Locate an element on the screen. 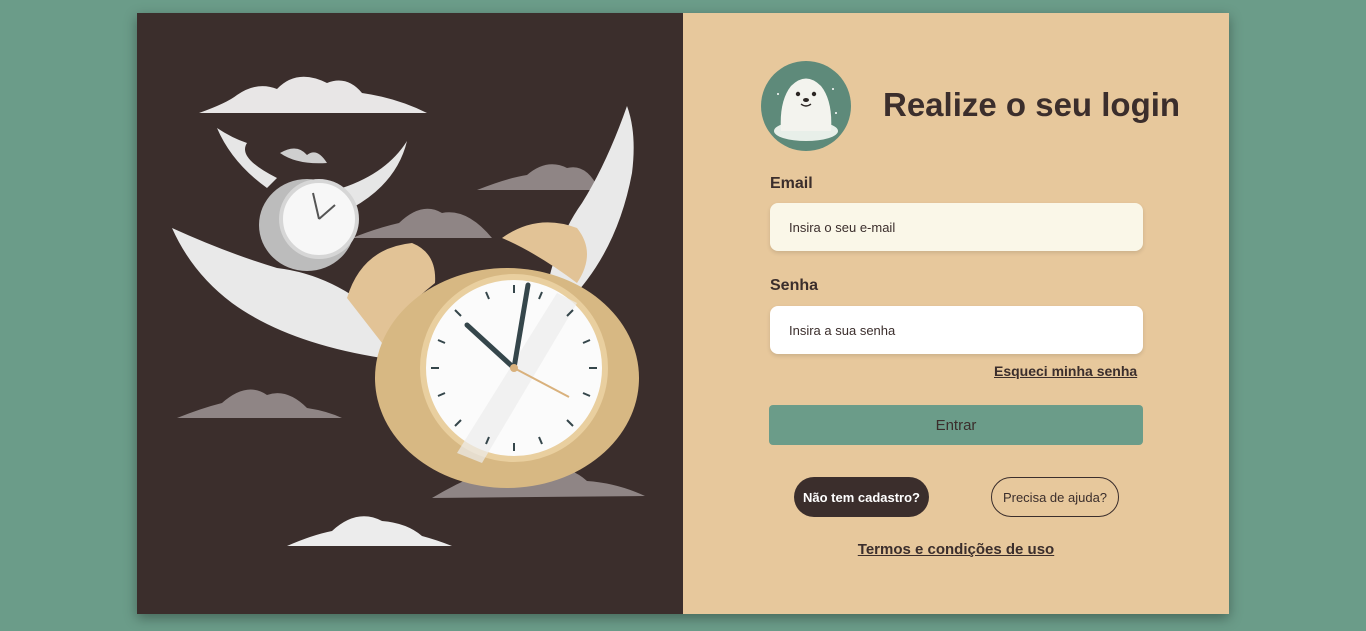 This screenshot has width=1366, height=631. terms-link: Termos e condições de uso is located at coordinates (956, 549).